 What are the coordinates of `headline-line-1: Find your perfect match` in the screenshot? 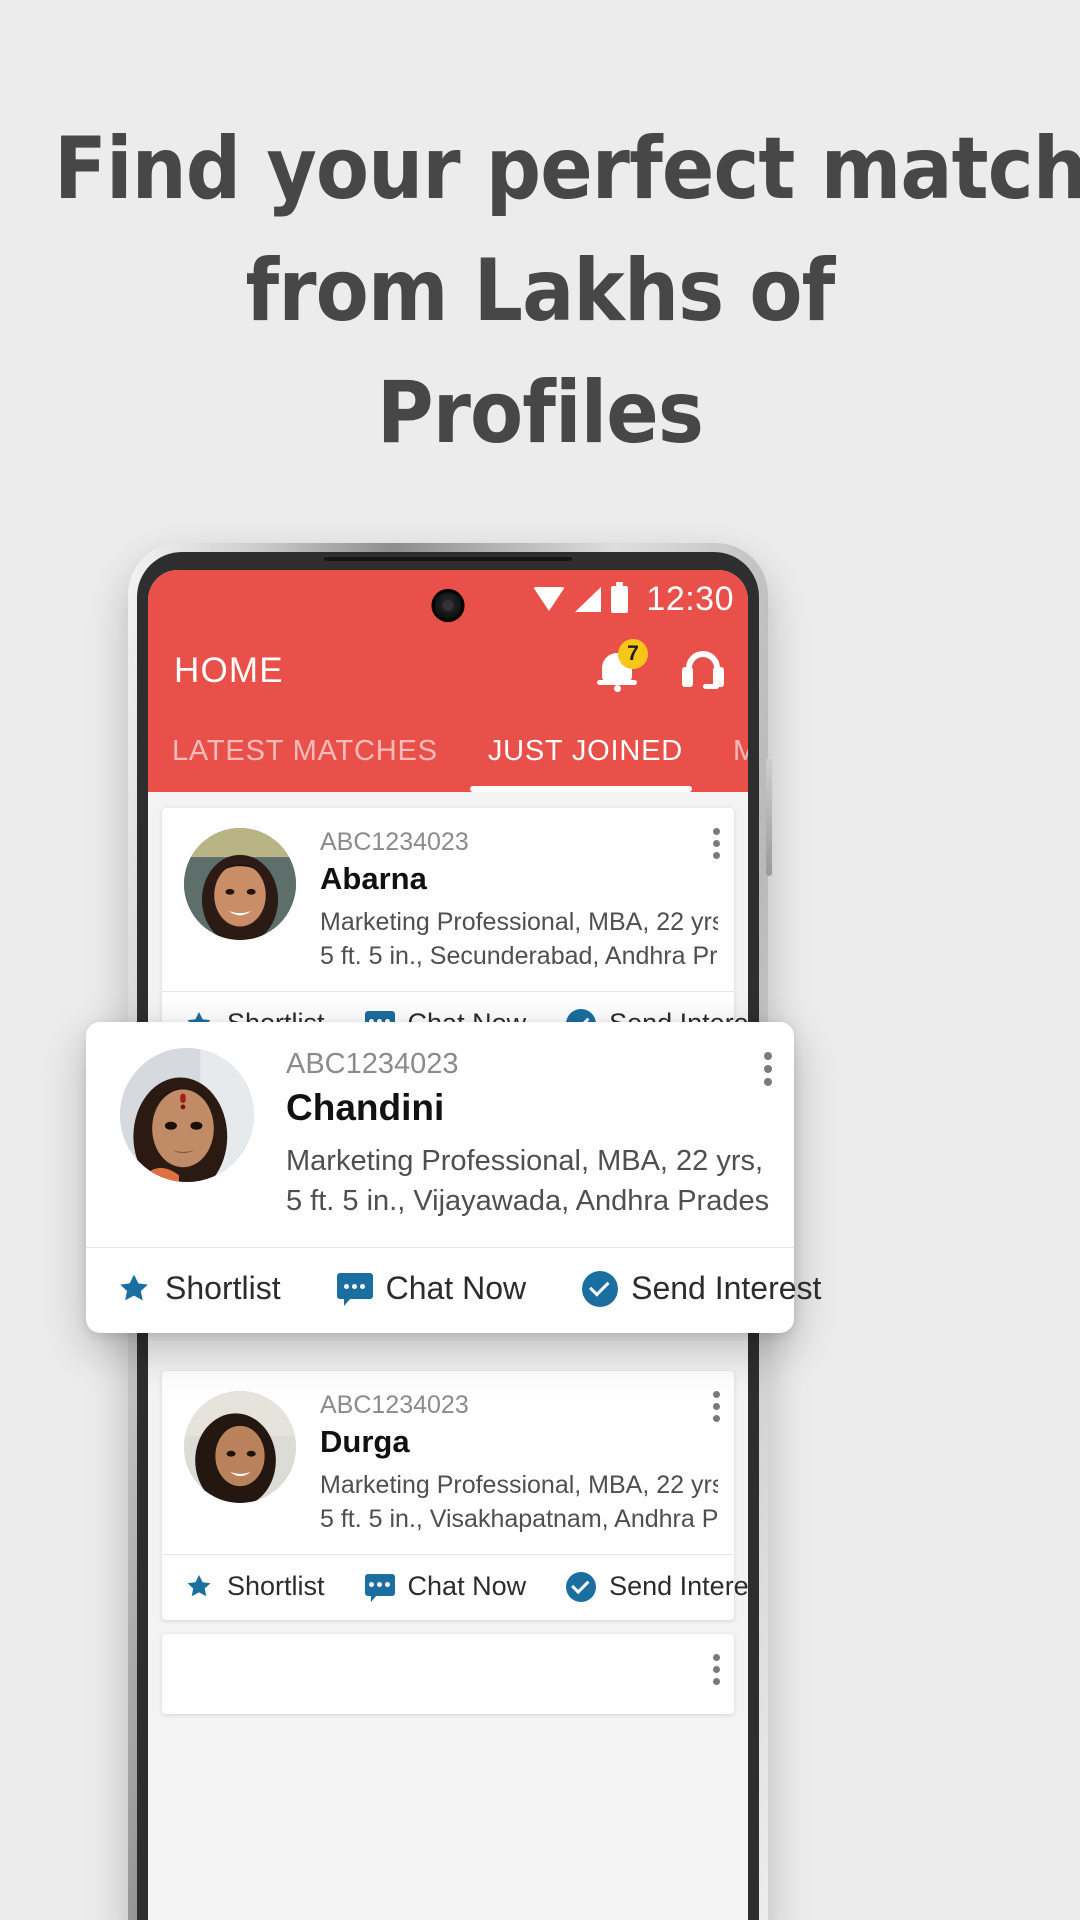 It's located at (567, 169).